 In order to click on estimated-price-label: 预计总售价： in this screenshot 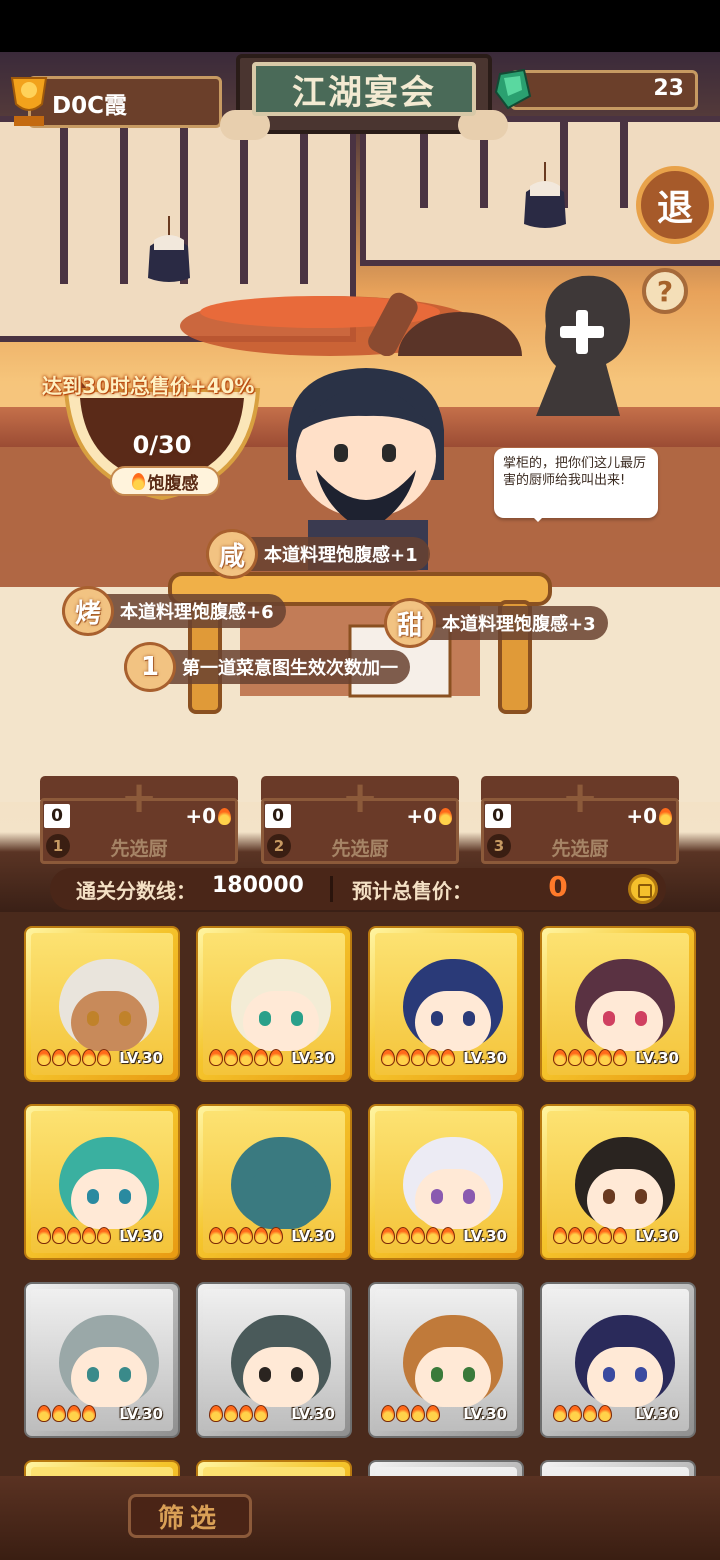, I will do `click(412, 891)`.